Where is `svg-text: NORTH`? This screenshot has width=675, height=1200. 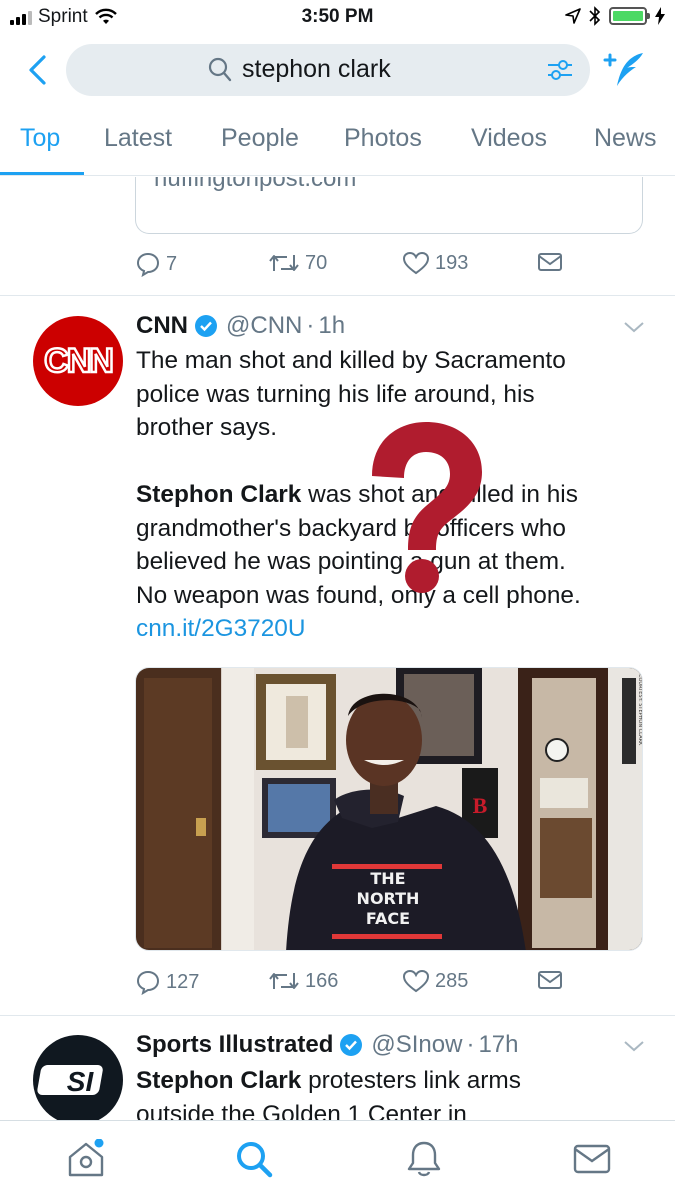 svg-text: NORTH is located at coordinates (388, 898).